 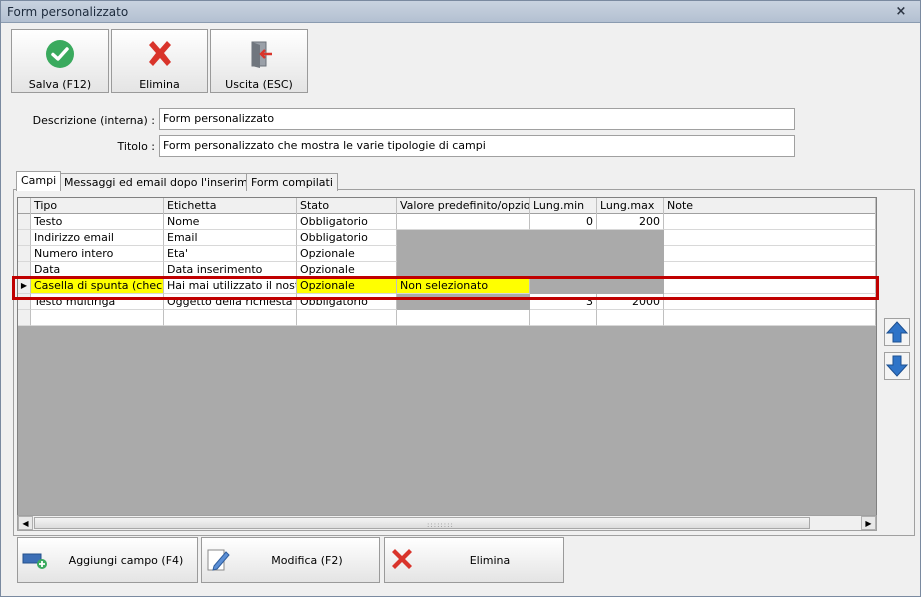 What do you see at coordinates (292, 182) in the screenshot?
I see `tab-form-compilati: Form compilati` at bounding box center [292, 182].